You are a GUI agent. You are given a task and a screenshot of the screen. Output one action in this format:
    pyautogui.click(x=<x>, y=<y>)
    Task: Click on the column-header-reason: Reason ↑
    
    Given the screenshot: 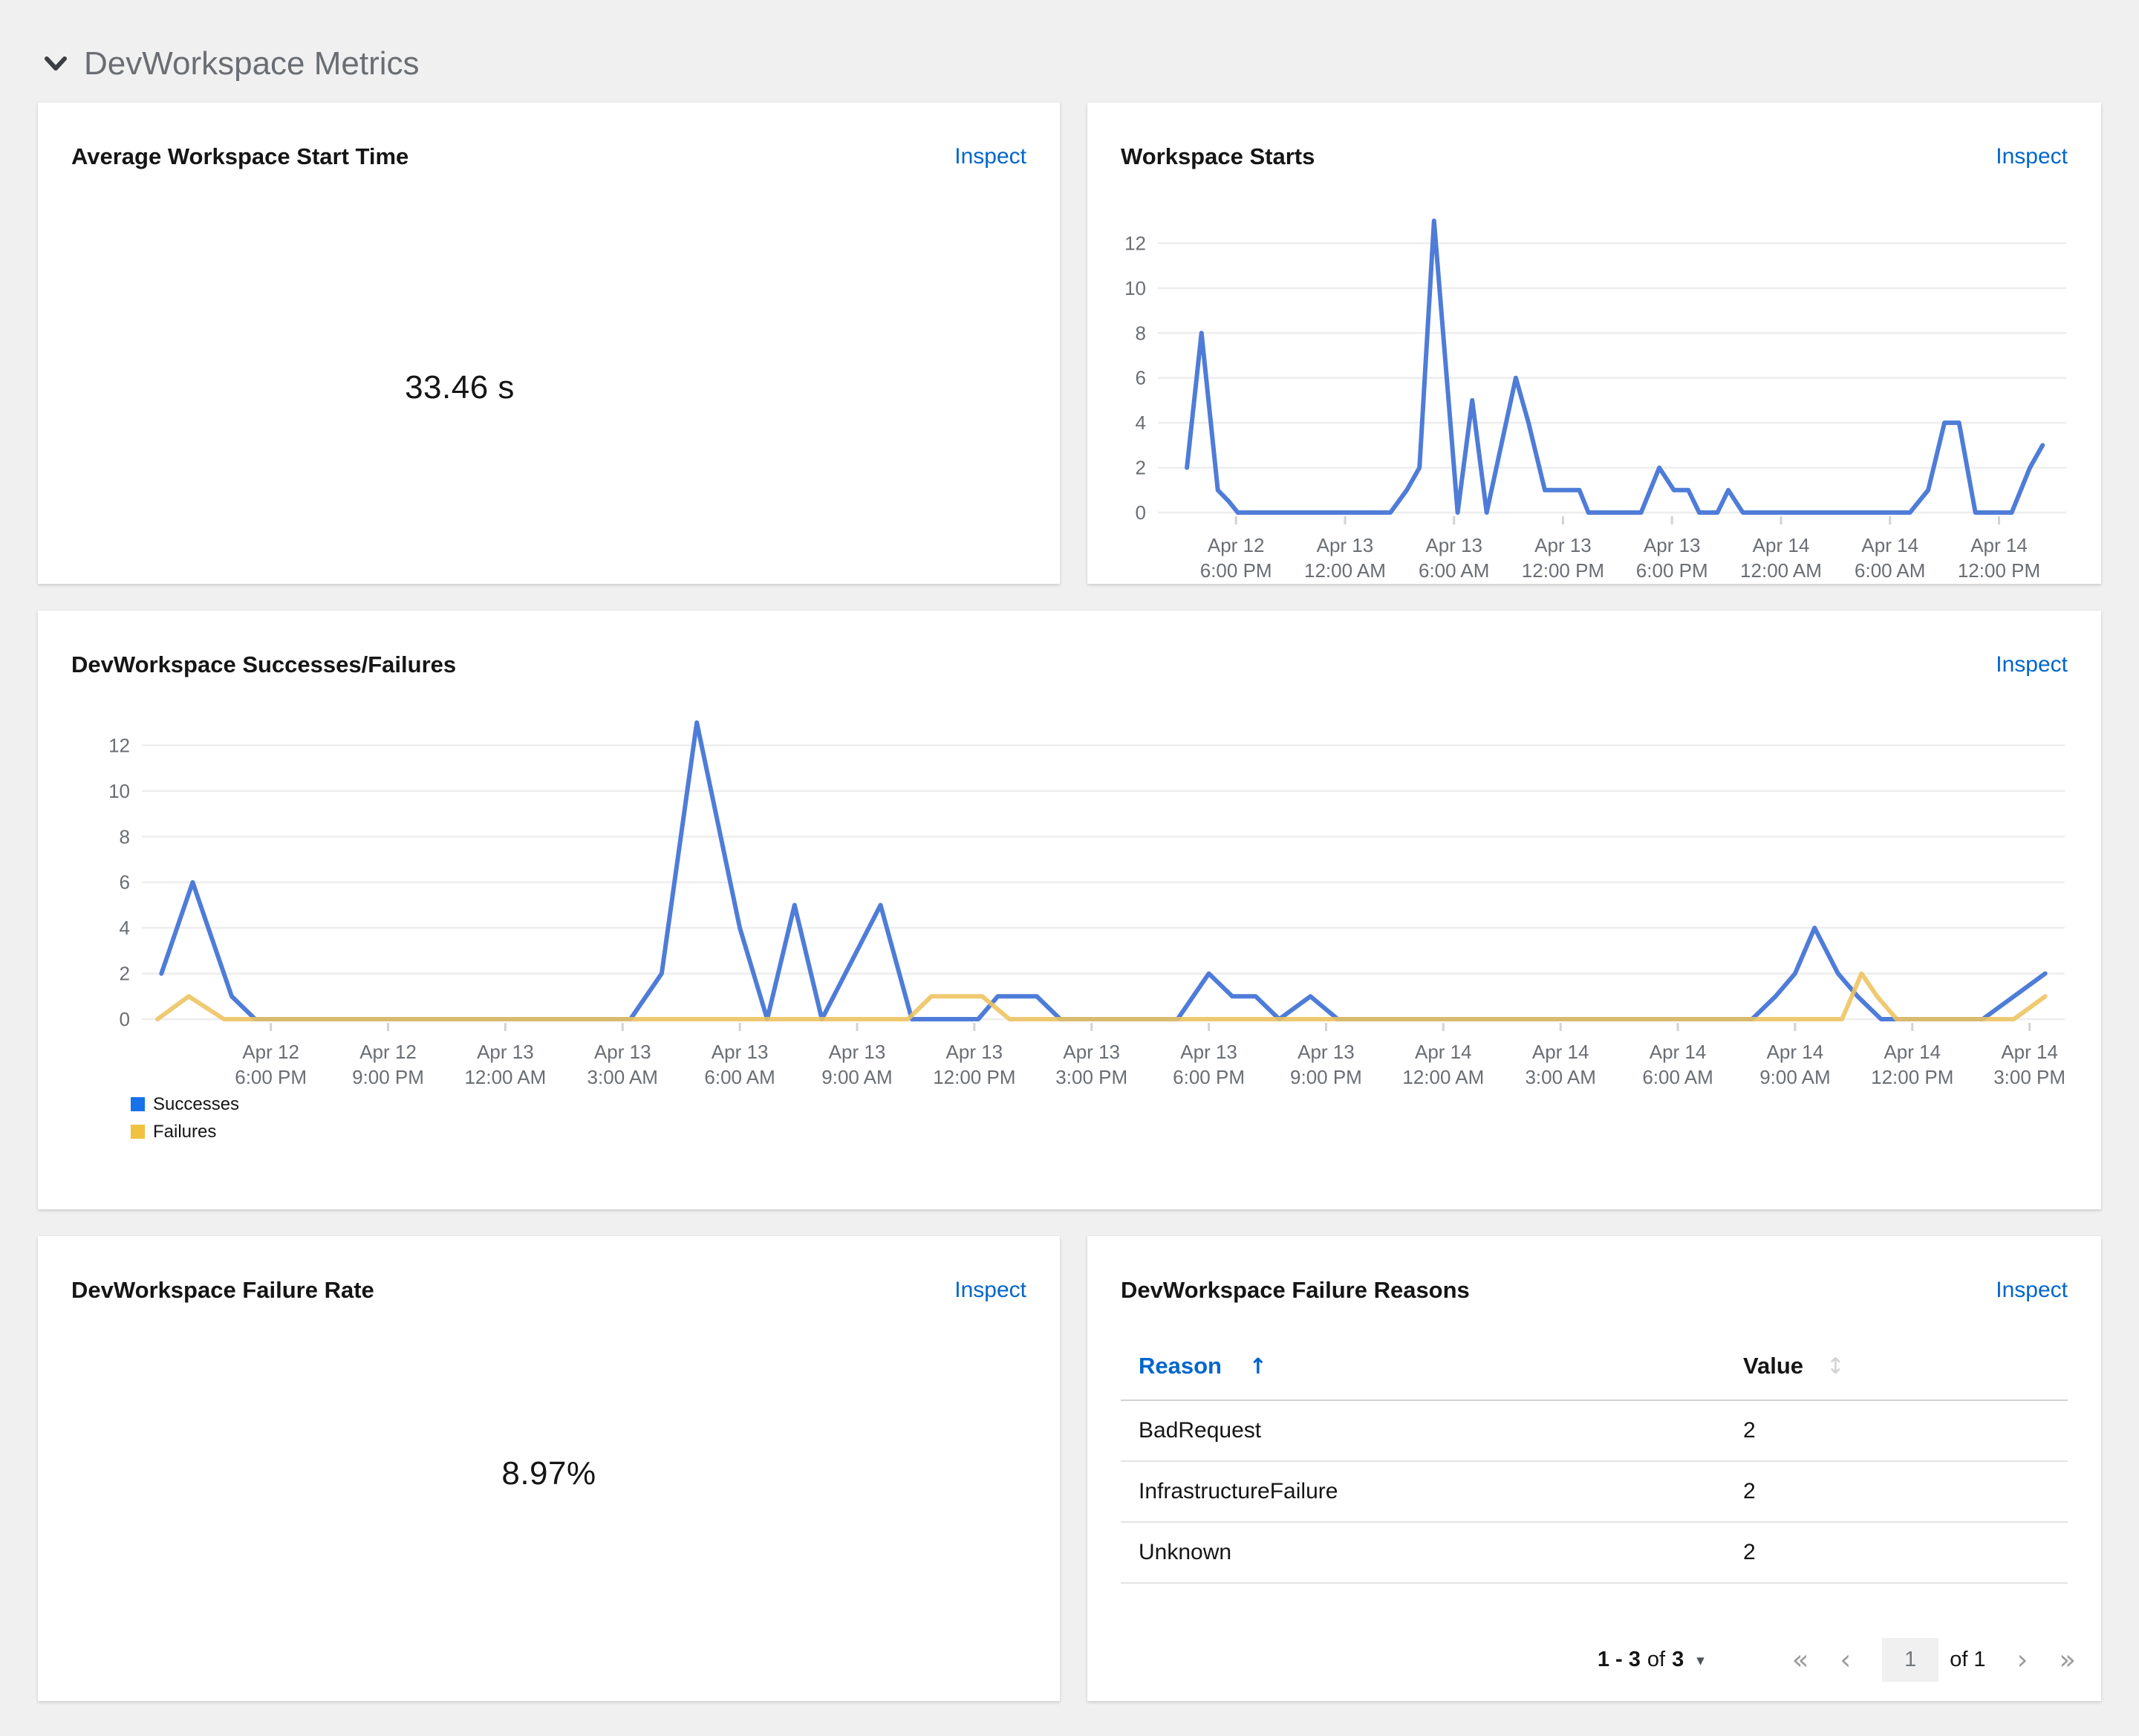 What is the action you would take?
    pyautogui.click(x=1423, y=1370)
    